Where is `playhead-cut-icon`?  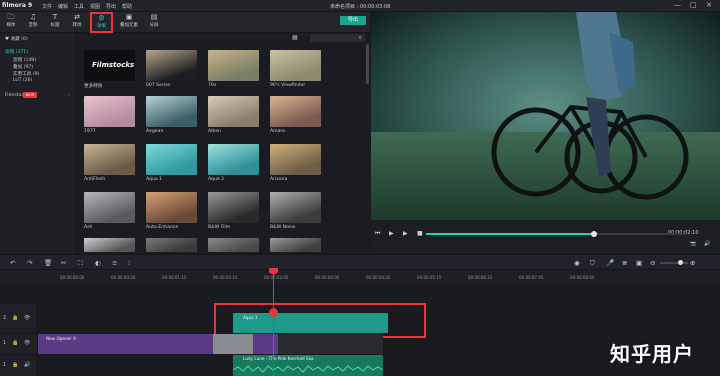
playhead-cut-icon is located at coordinates (273, 312).